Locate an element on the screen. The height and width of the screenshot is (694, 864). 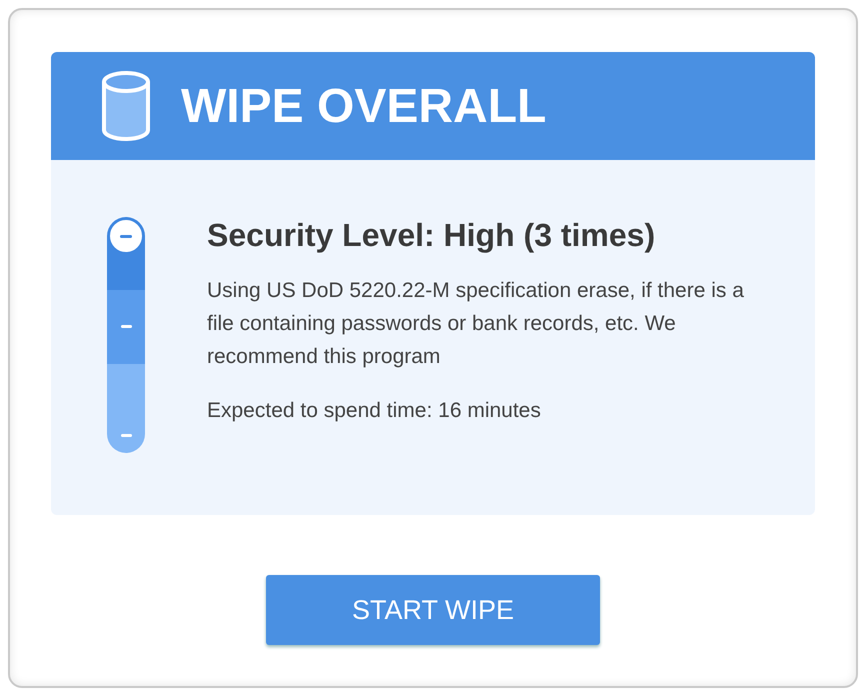
security-slider is located at coordinates (126, 335).